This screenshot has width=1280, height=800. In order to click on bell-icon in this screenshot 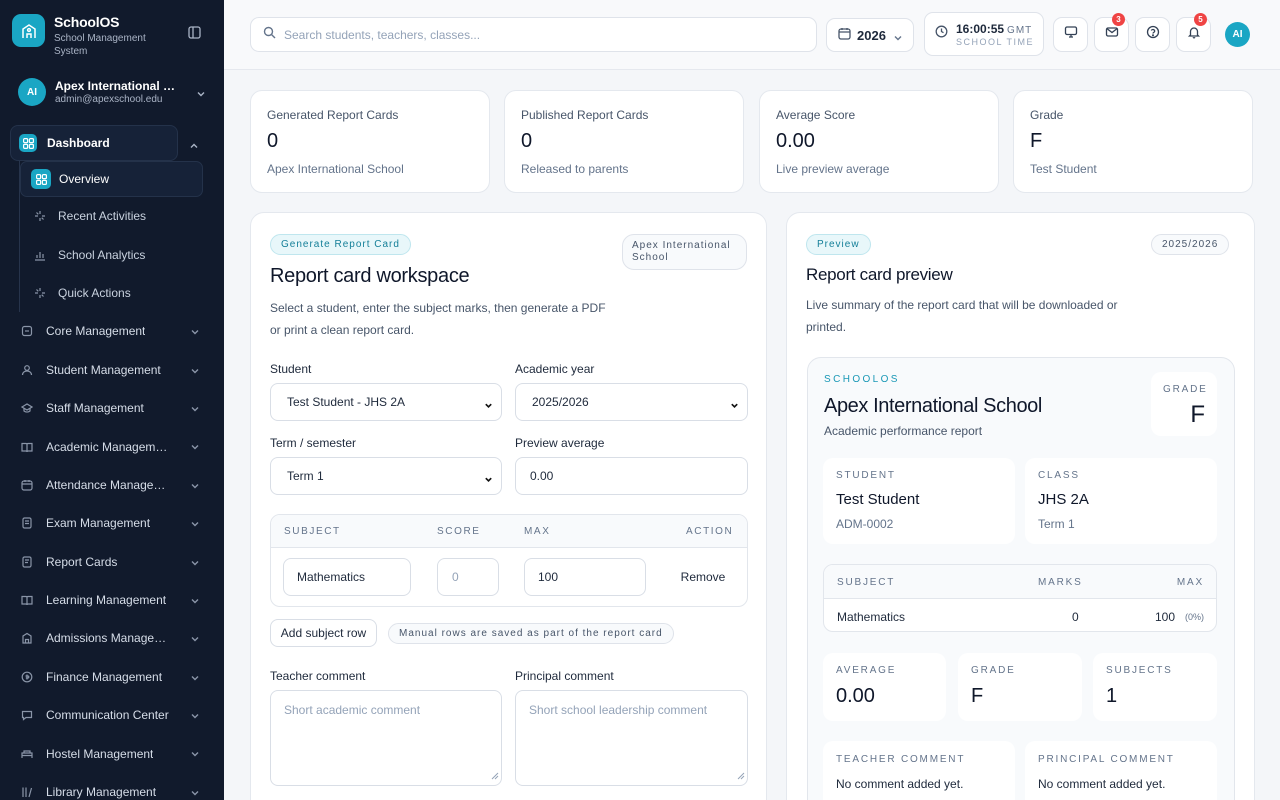, I will do `click(1194, 34)`.